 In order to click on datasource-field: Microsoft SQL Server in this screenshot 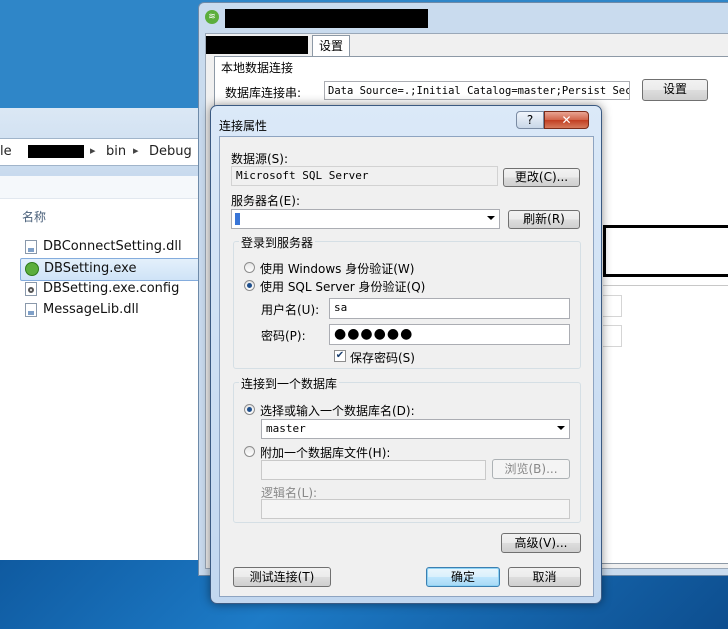, I will do `click(364, 176)`.